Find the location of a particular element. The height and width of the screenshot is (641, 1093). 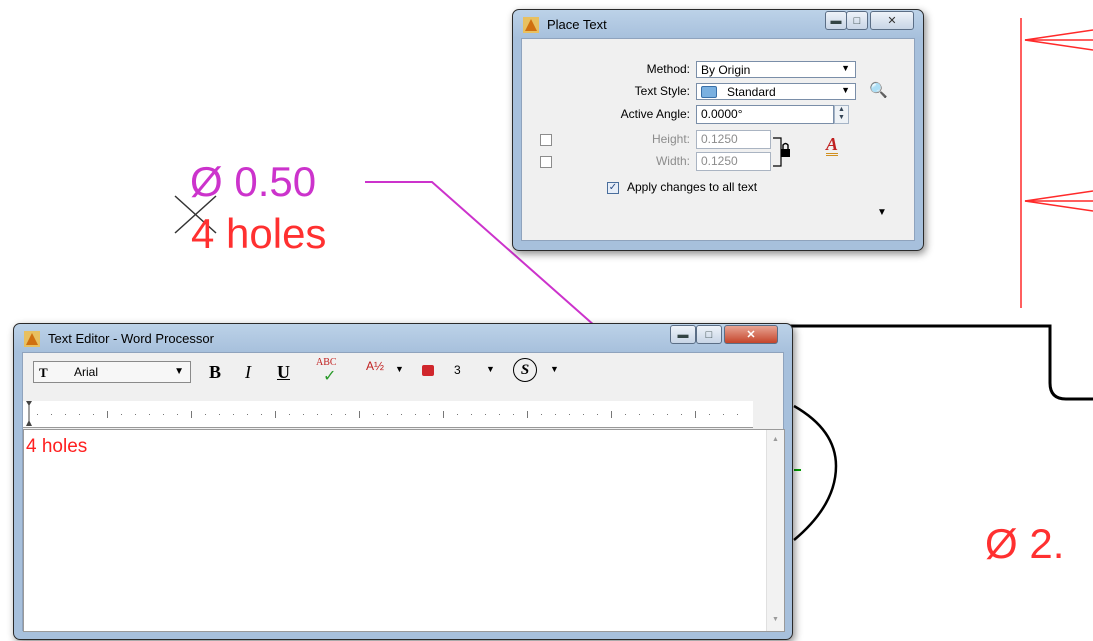

text-editor-title: Text Editor - Word Processor is located at coordinates (131, 338).